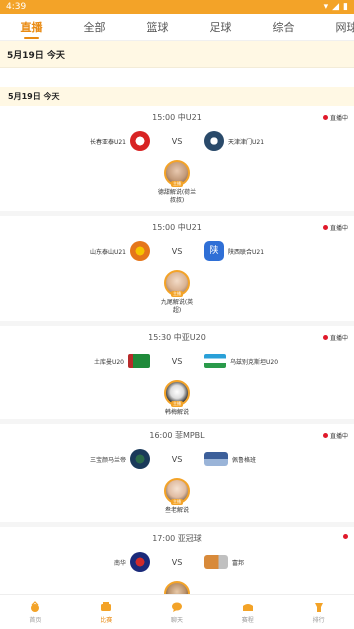 The width and height of the screenshot is (354, 629). What do you see at coordinates (244, 460) in the screenshot?
I see `away-team-name: 佩鲁格班` at bounding box center [244, 460].